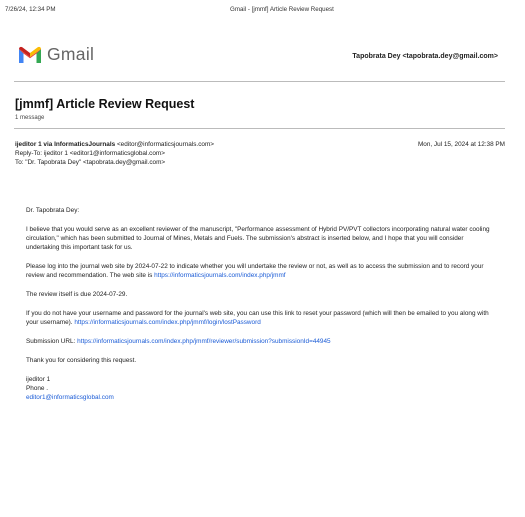 This screenshot has height=517, width=525. What do you see at coordinates (53, 210) in the screenshot?
I see `greeting: Dr. Tapobrata Dey:` at bounding box center [53, 210].